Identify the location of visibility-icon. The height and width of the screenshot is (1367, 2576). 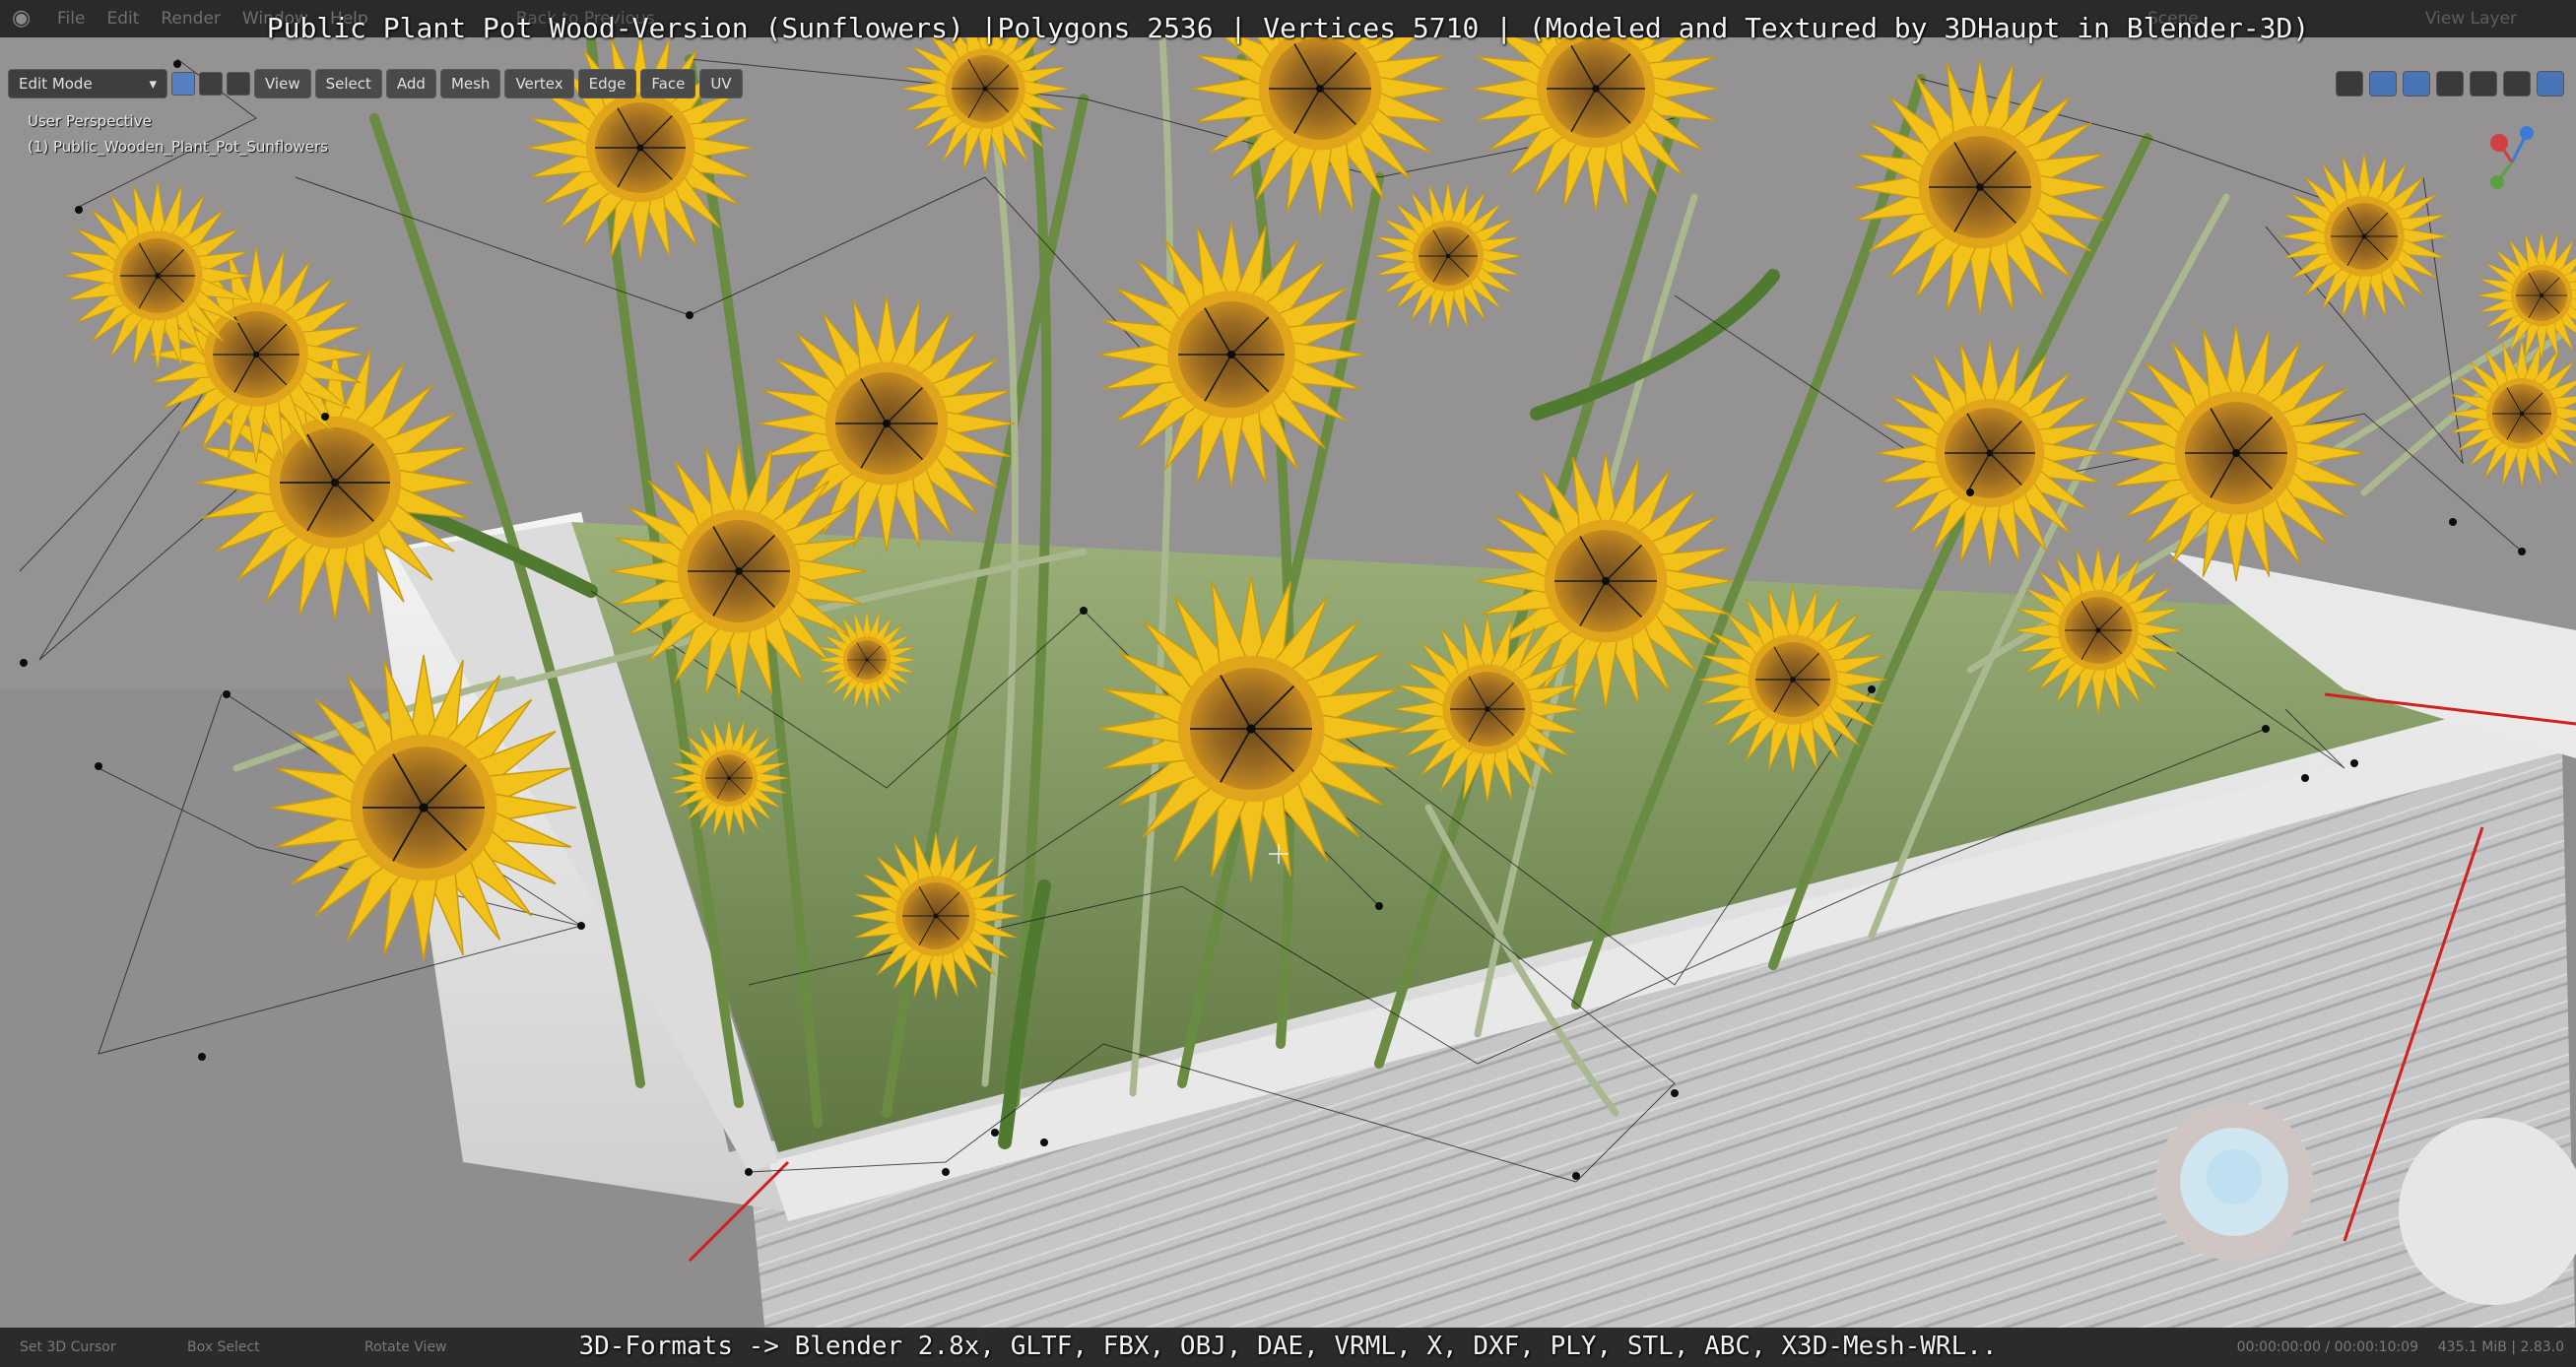
(2350, 84).